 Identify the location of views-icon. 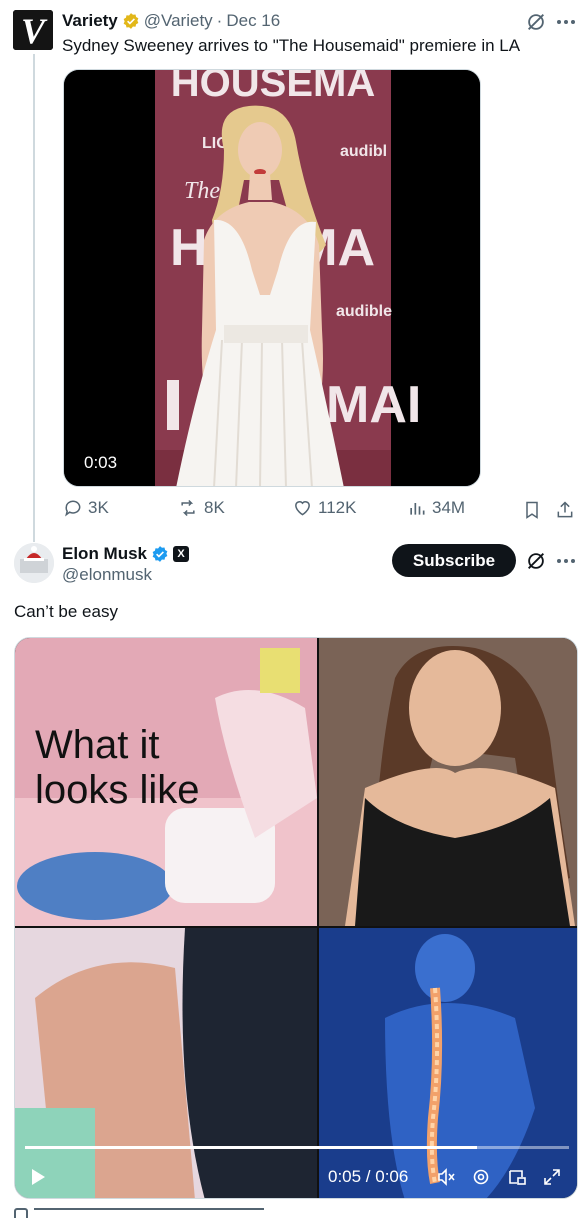
(417, 508).